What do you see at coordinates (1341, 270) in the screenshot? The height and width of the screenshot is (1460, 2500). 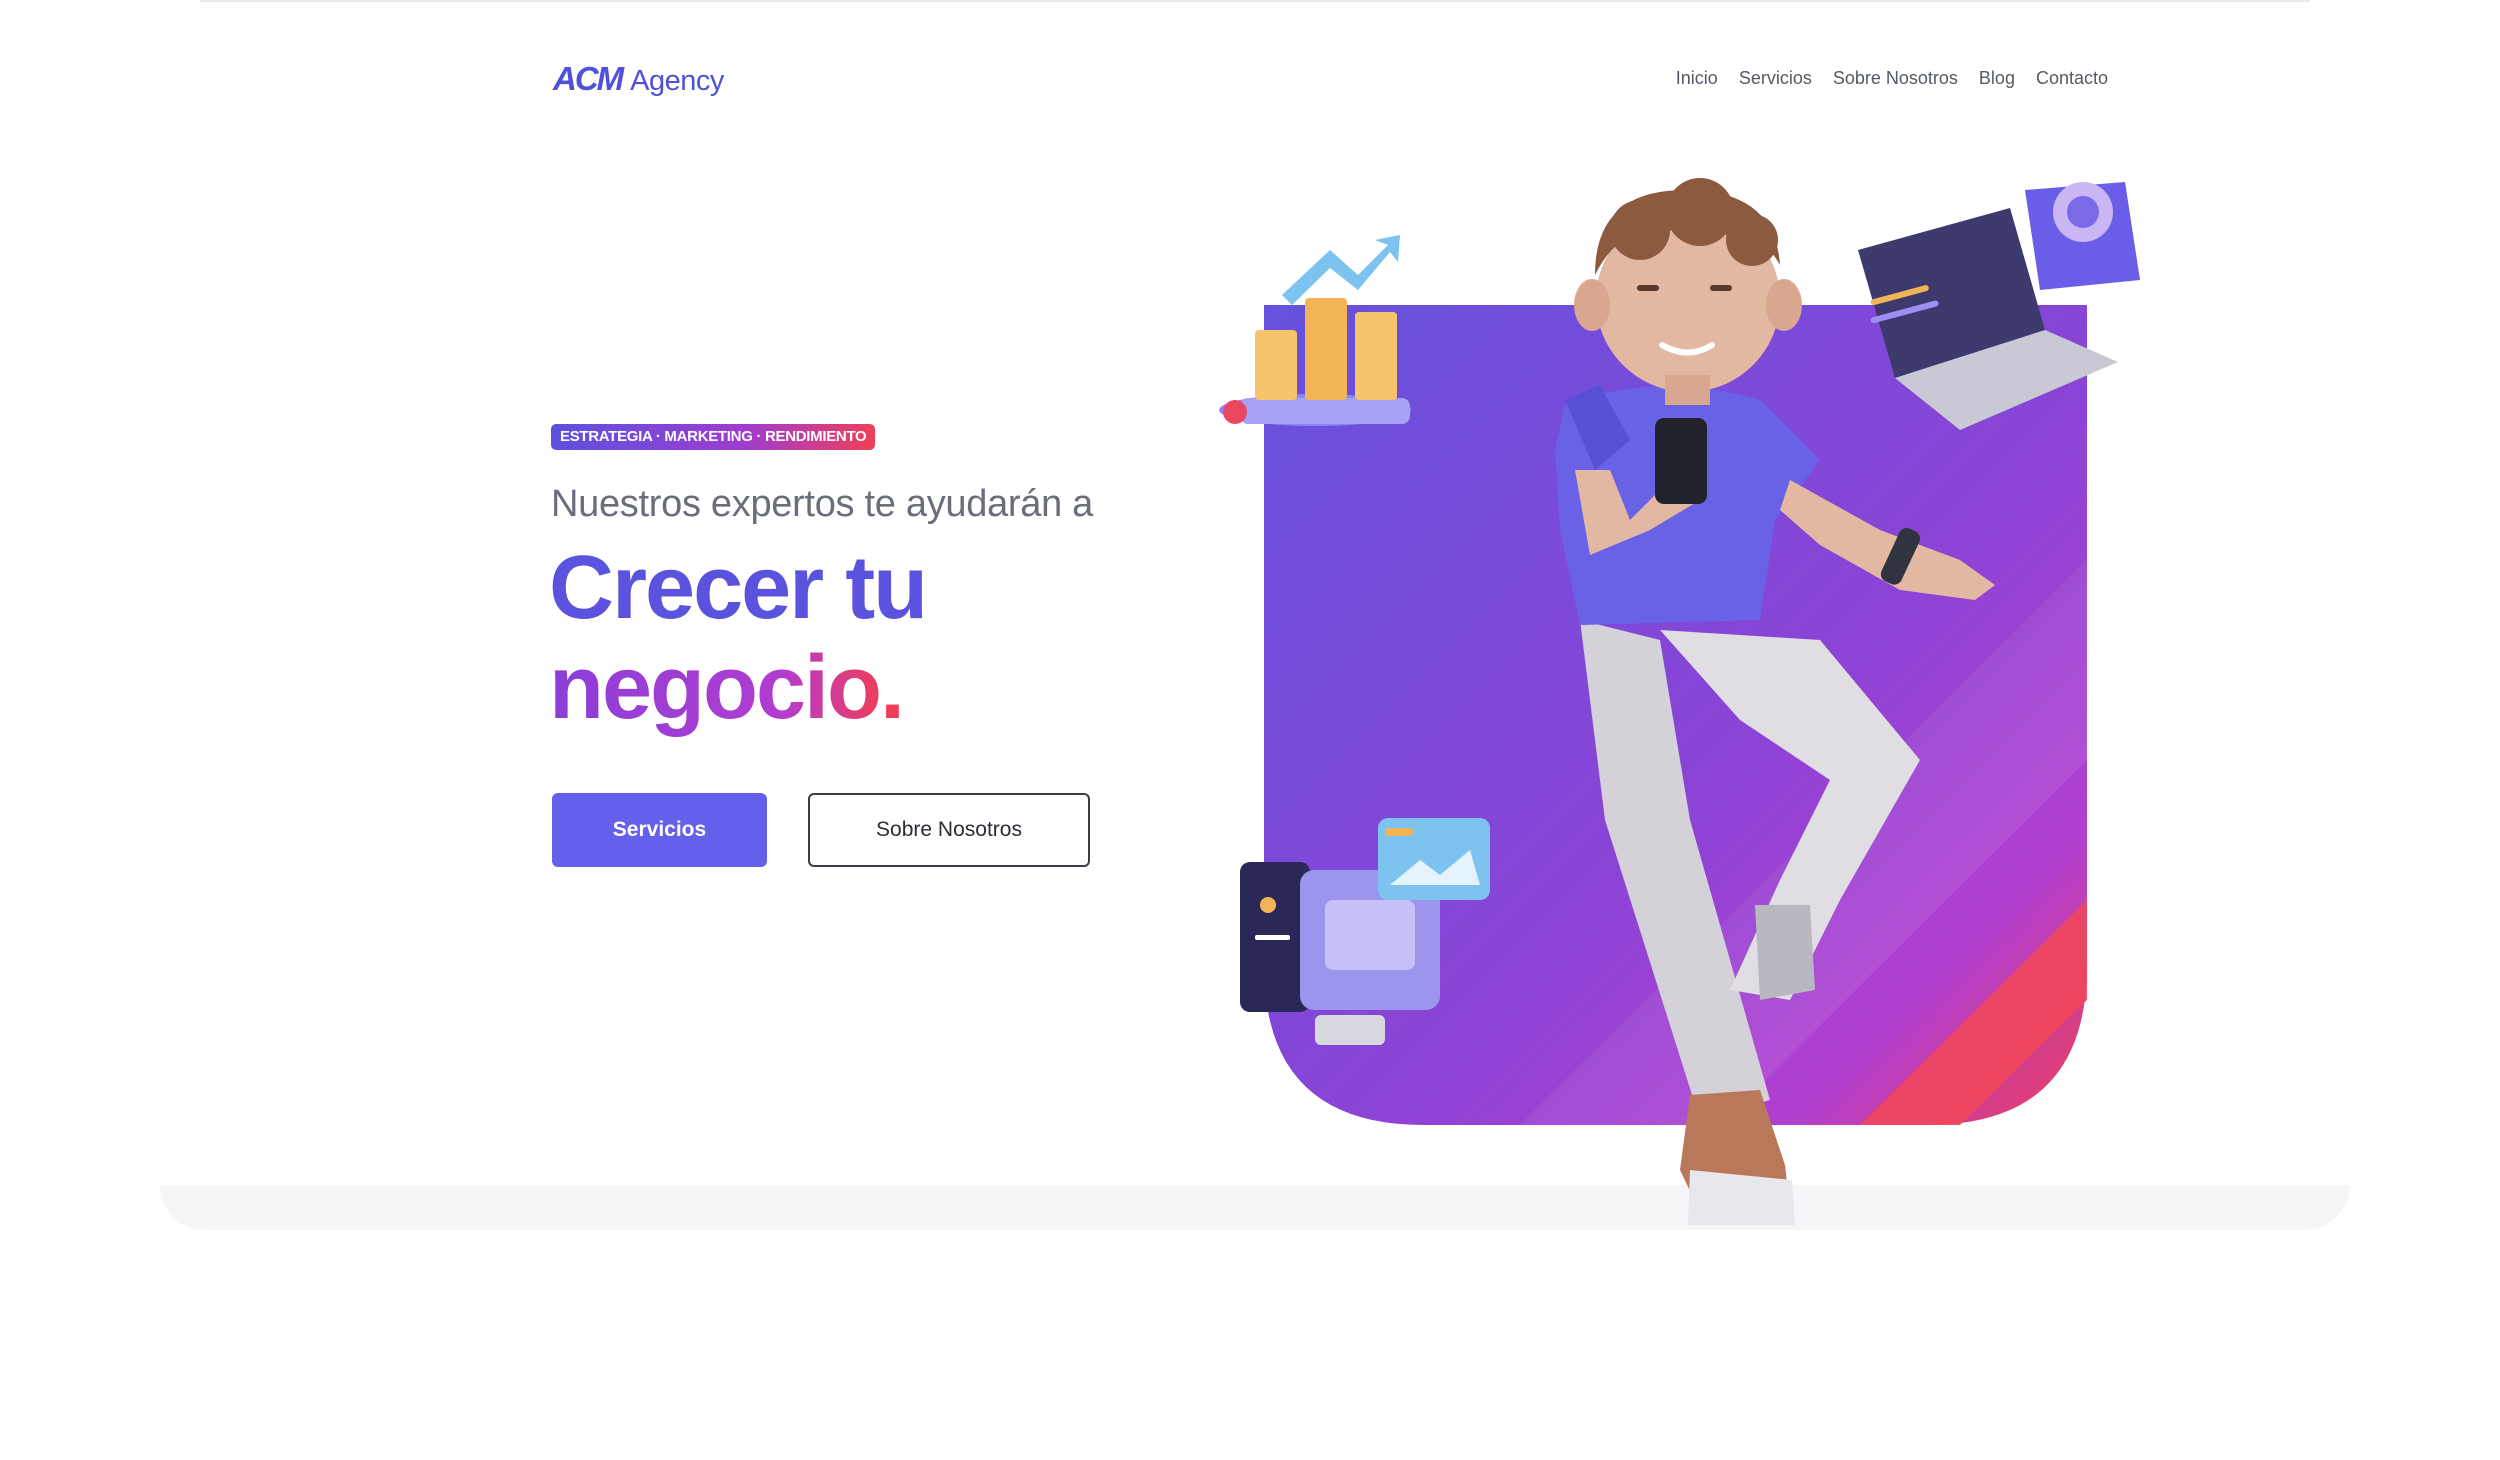 I see `trend-arrow-icon` at bounding box center [1341, 270].